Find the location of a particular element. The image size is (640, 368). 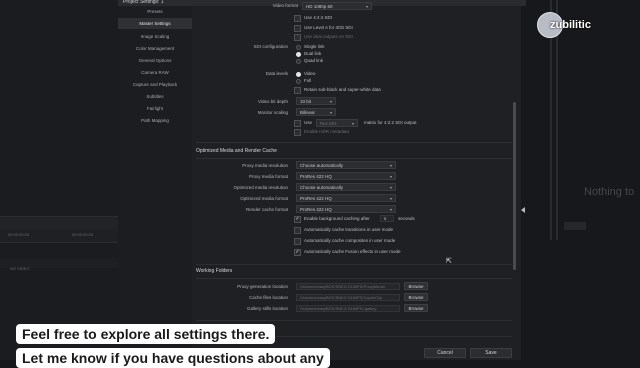

use-matrix-checkbox is located at coordinates (297, 123).